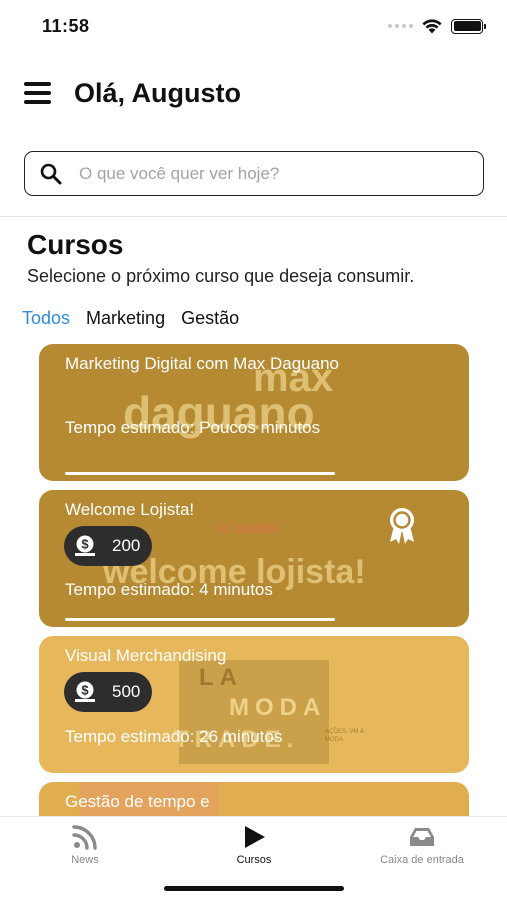  I want to click on hamburger-menu-icon, so click(38, 94).